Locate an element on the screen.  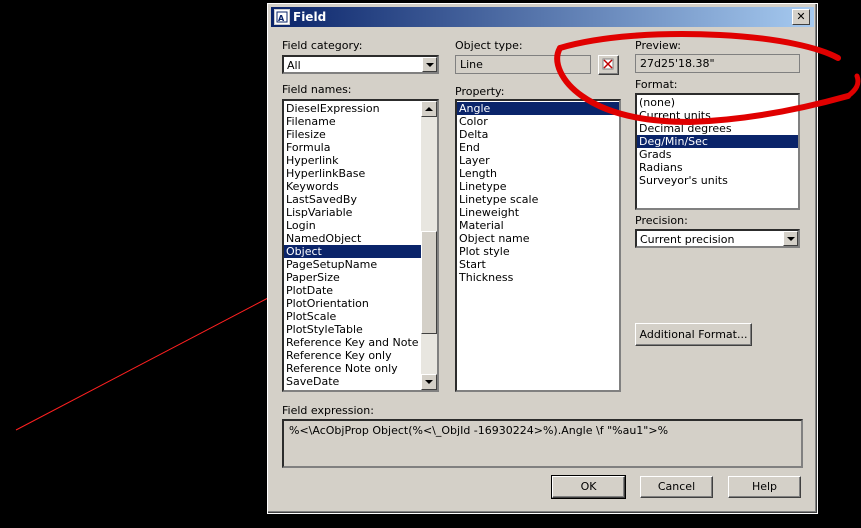
list-item: Plot style is located at coordinates (538, 251).